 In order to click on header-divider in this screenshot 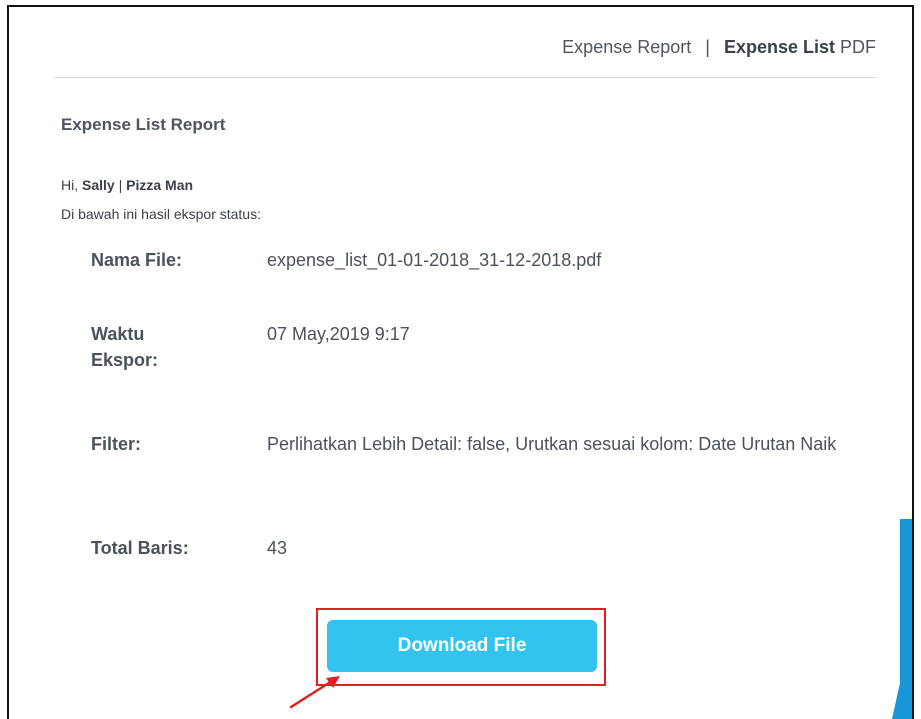, I will do `click(465, 77)`.